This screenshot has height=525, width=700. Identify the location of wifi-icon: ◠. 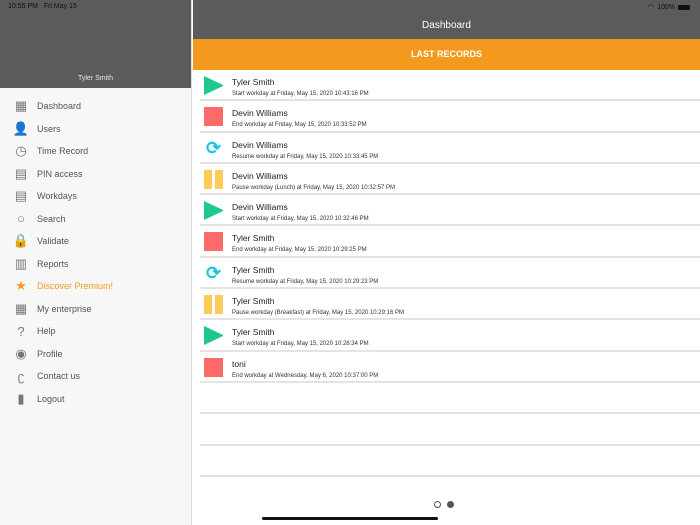
(651, 7).